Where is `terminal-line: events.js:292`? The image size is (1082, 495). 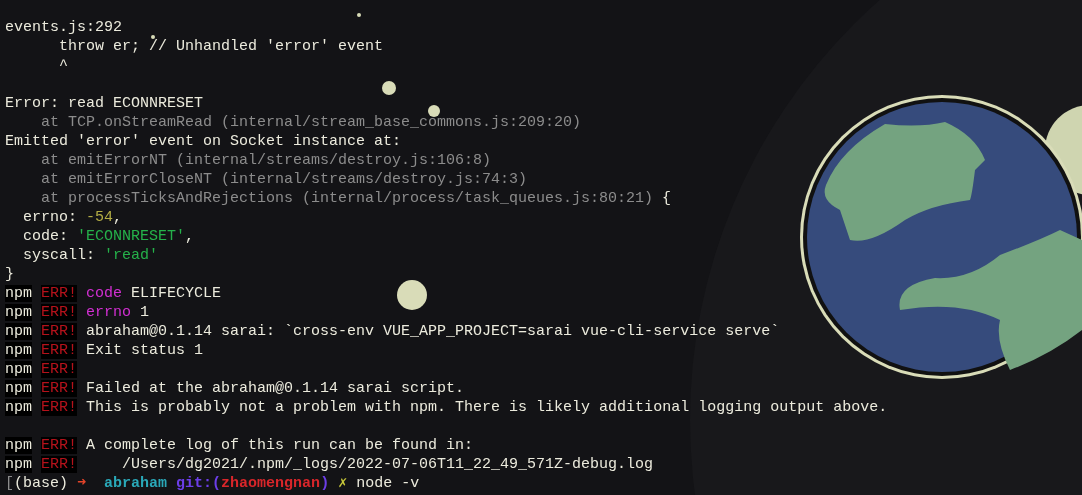
terminal-line: events.js:292 is located at coordinates (64, 27).